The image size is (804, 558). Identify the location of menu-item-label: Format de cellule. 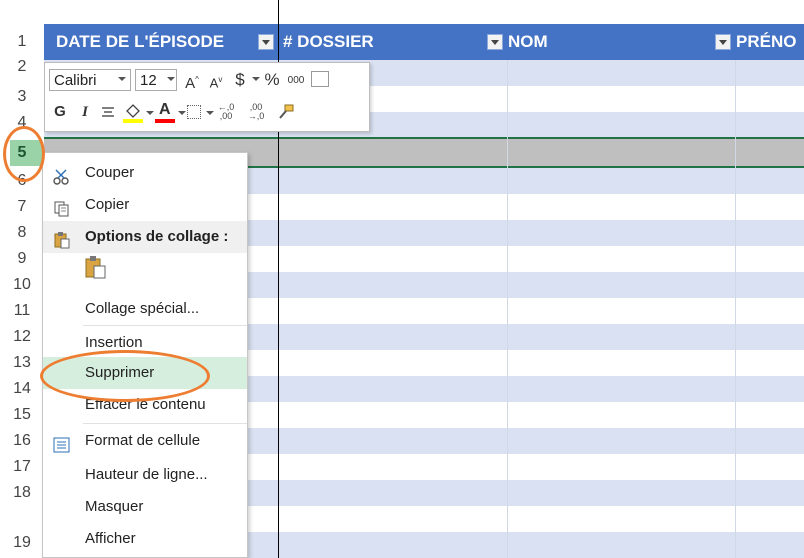
(143, 440).